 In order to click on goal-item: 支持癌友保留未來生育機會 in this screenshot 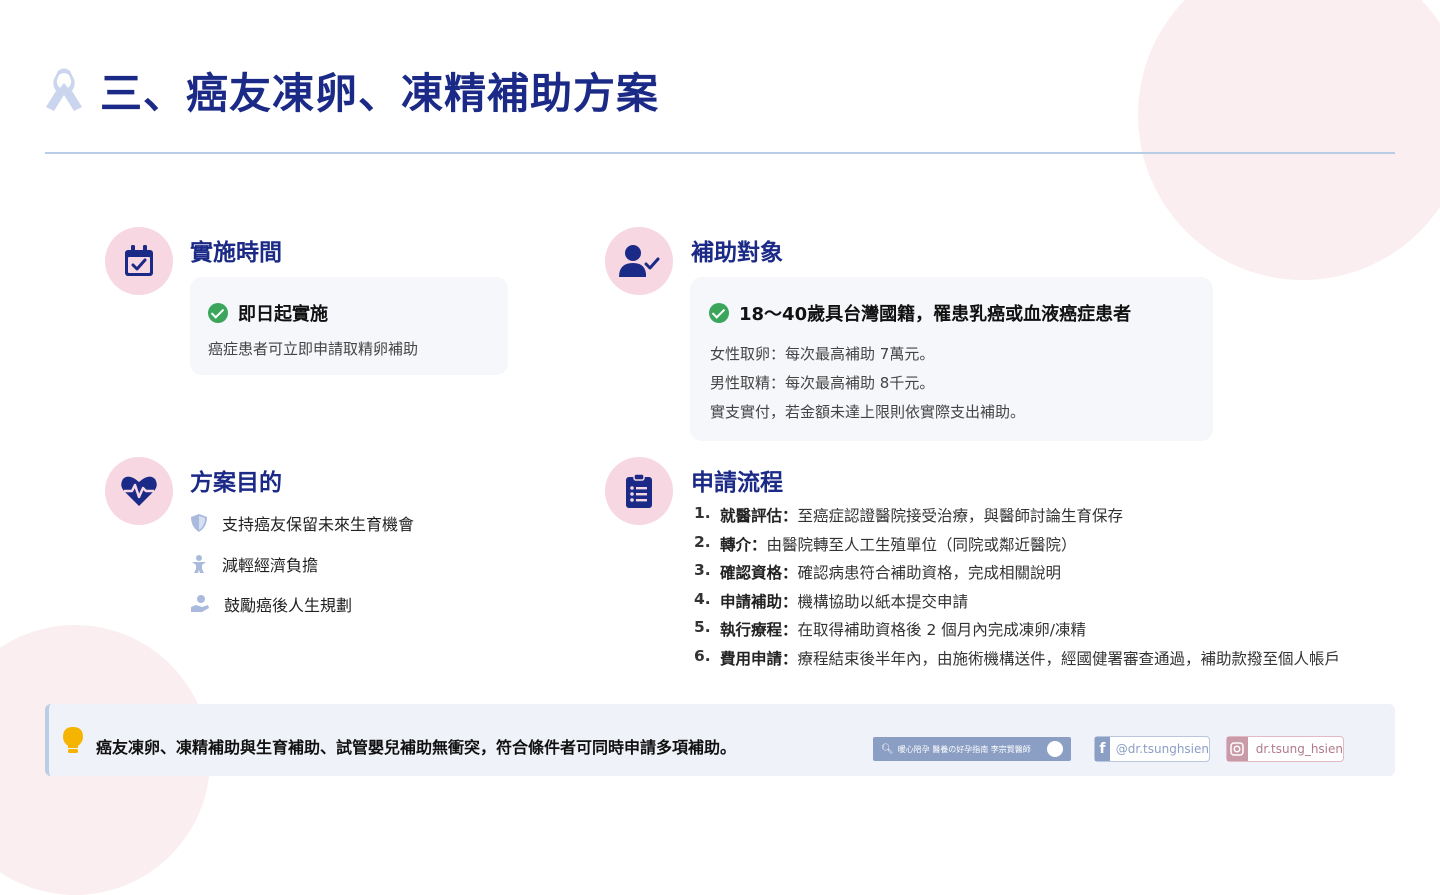, I will do `click(302, 523)`.